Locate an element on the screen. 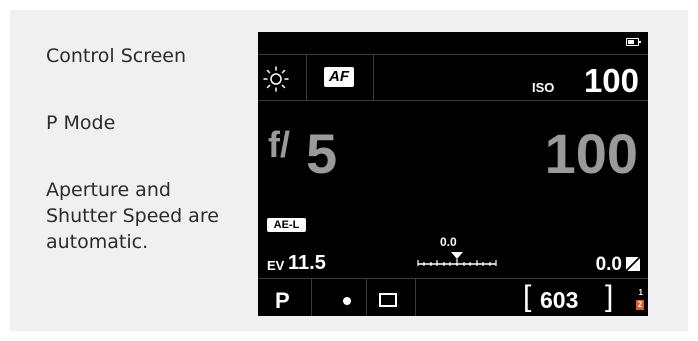 This screenshot has height=341, width=698. caption-title: Control Screen is located at coordinates (116, 56).